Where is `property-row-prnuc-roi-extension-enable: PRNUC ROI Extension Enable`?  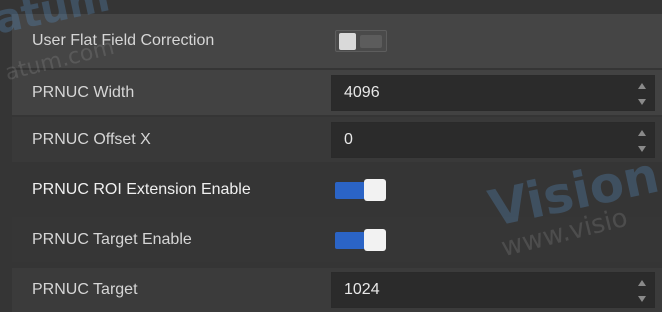 property-row-prnuc-roi-extension-enable: PRNUC ROI Extension Enable is located at coordinates (337, 189).